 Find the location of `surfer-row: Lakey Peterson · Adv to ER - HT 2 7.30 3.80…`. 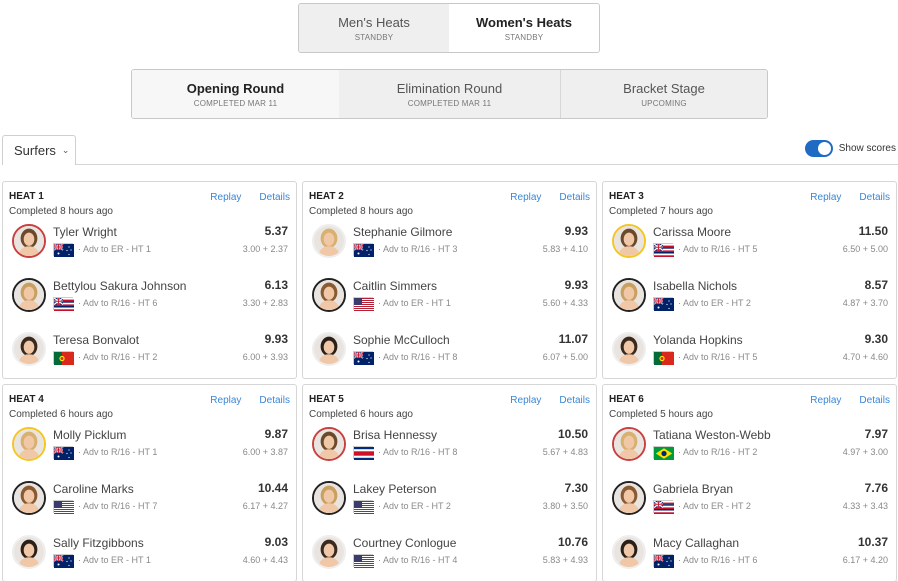

surfer-row: Lakey Peterson · Adv to ER - HT 2 7.30 3.80… is located at coordinates (450, 501).